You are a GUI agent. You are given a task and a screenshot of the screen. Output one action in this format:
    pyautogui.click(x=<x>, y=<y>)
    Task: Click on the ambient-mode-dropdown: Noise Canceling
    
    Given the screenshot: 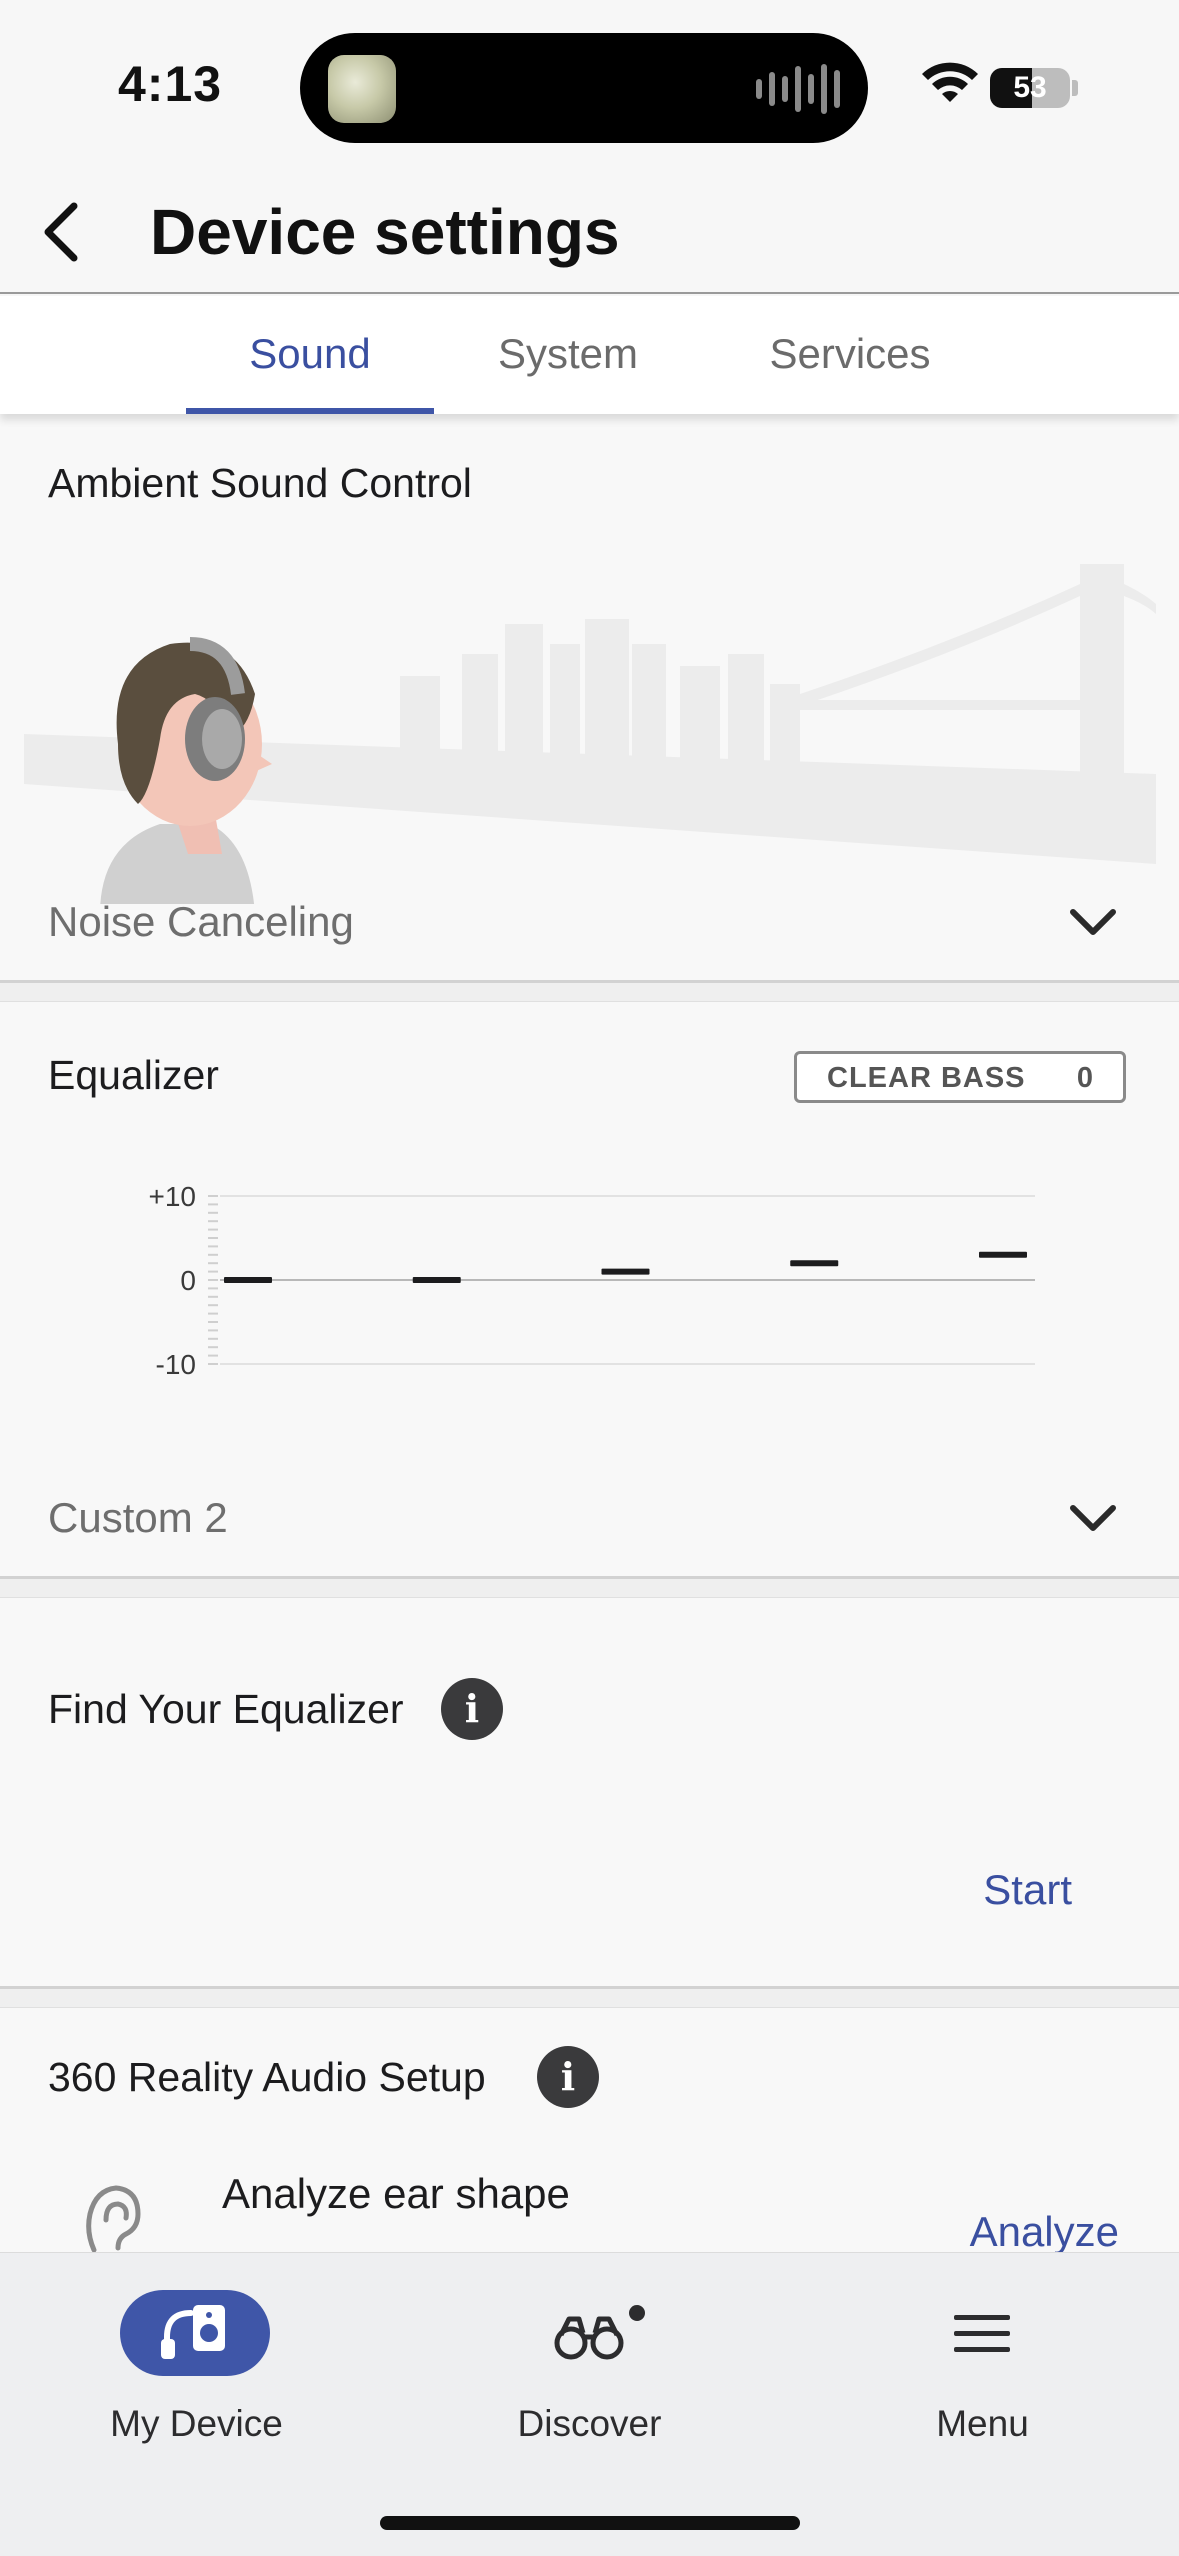 What is the action you would take?
    pyautogui.click(x=589, y=925)
    